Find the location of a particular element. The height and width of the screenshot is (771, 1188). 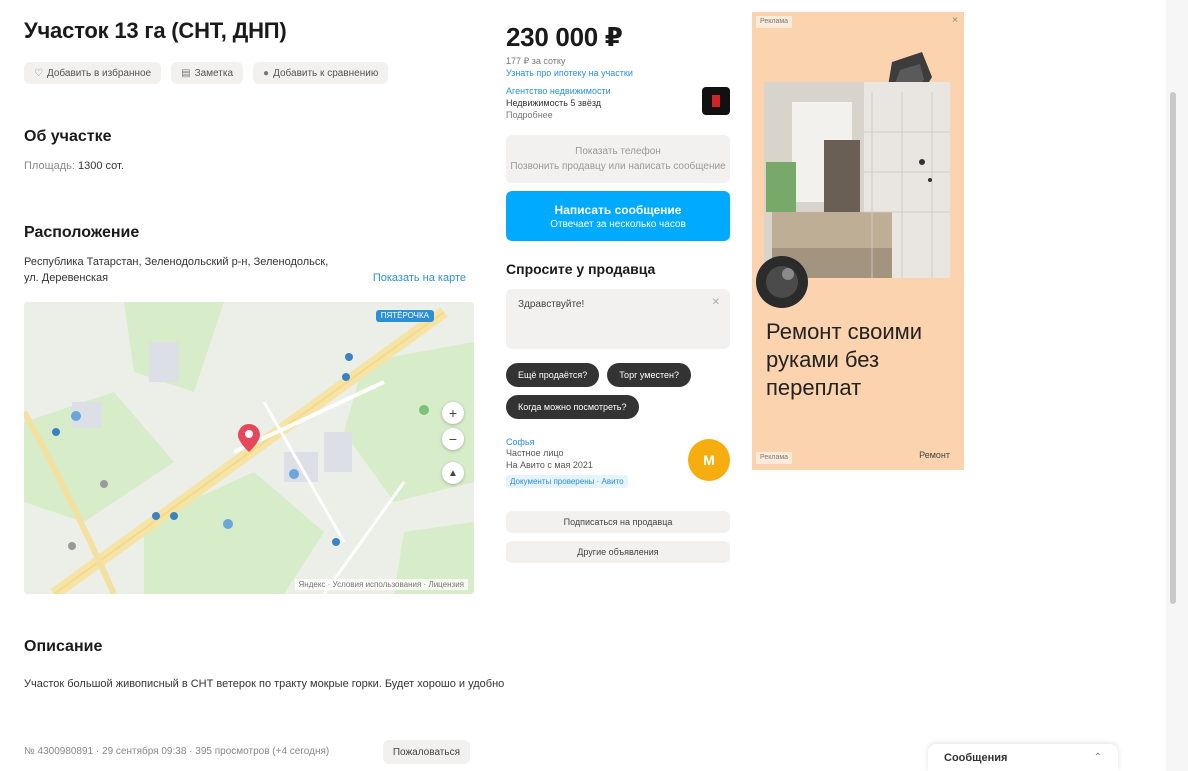

messages-label: Сообщения is located at coordinates (976, 757).